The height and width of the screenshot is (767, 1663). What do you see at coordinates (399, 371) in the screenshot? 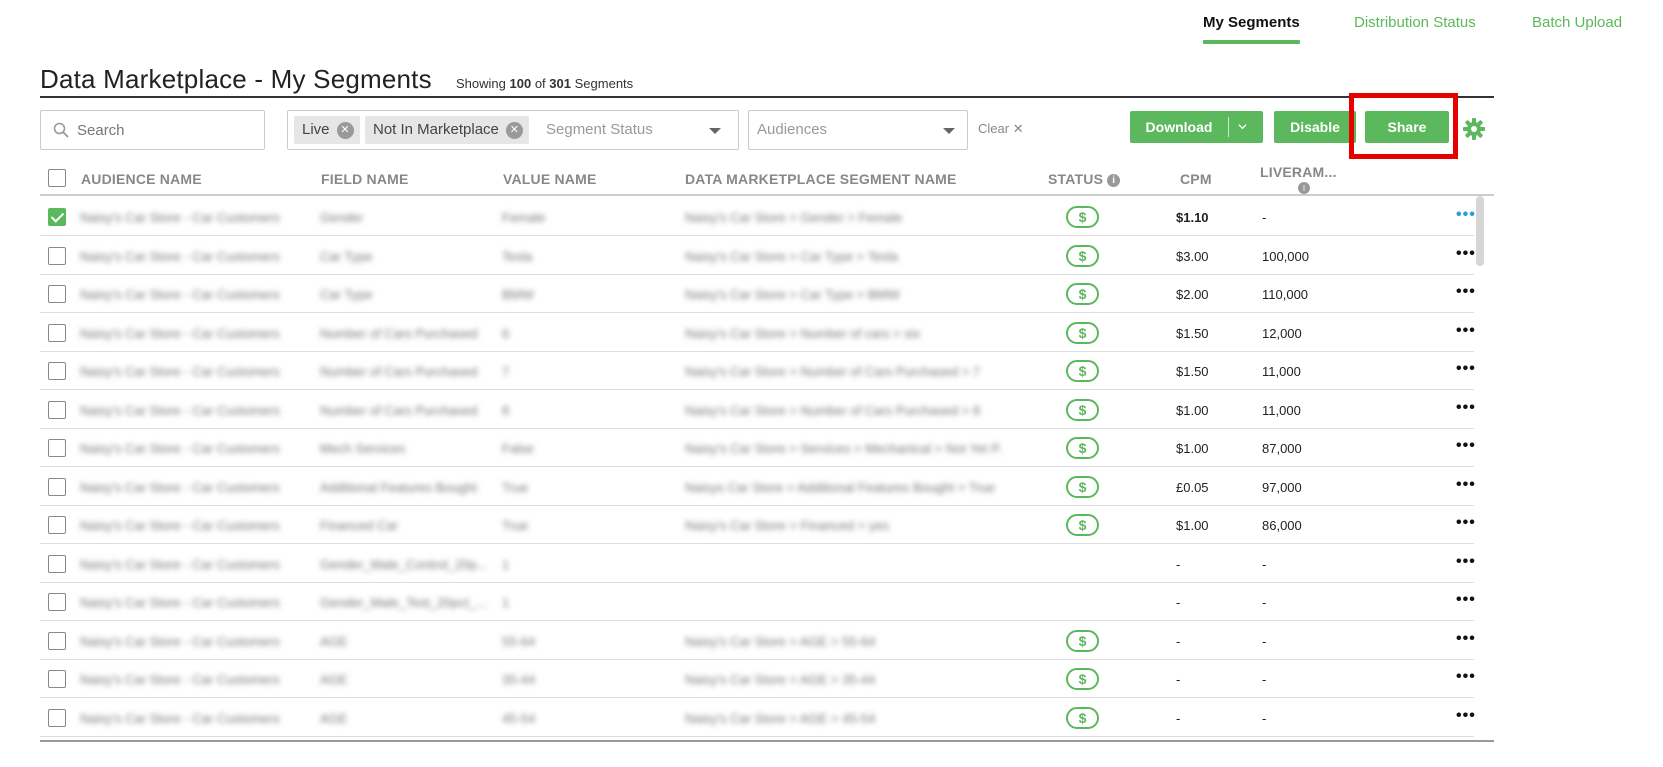
I see `field-name-cell: Number of Cars Purchased` at bounding box center [399, 371].